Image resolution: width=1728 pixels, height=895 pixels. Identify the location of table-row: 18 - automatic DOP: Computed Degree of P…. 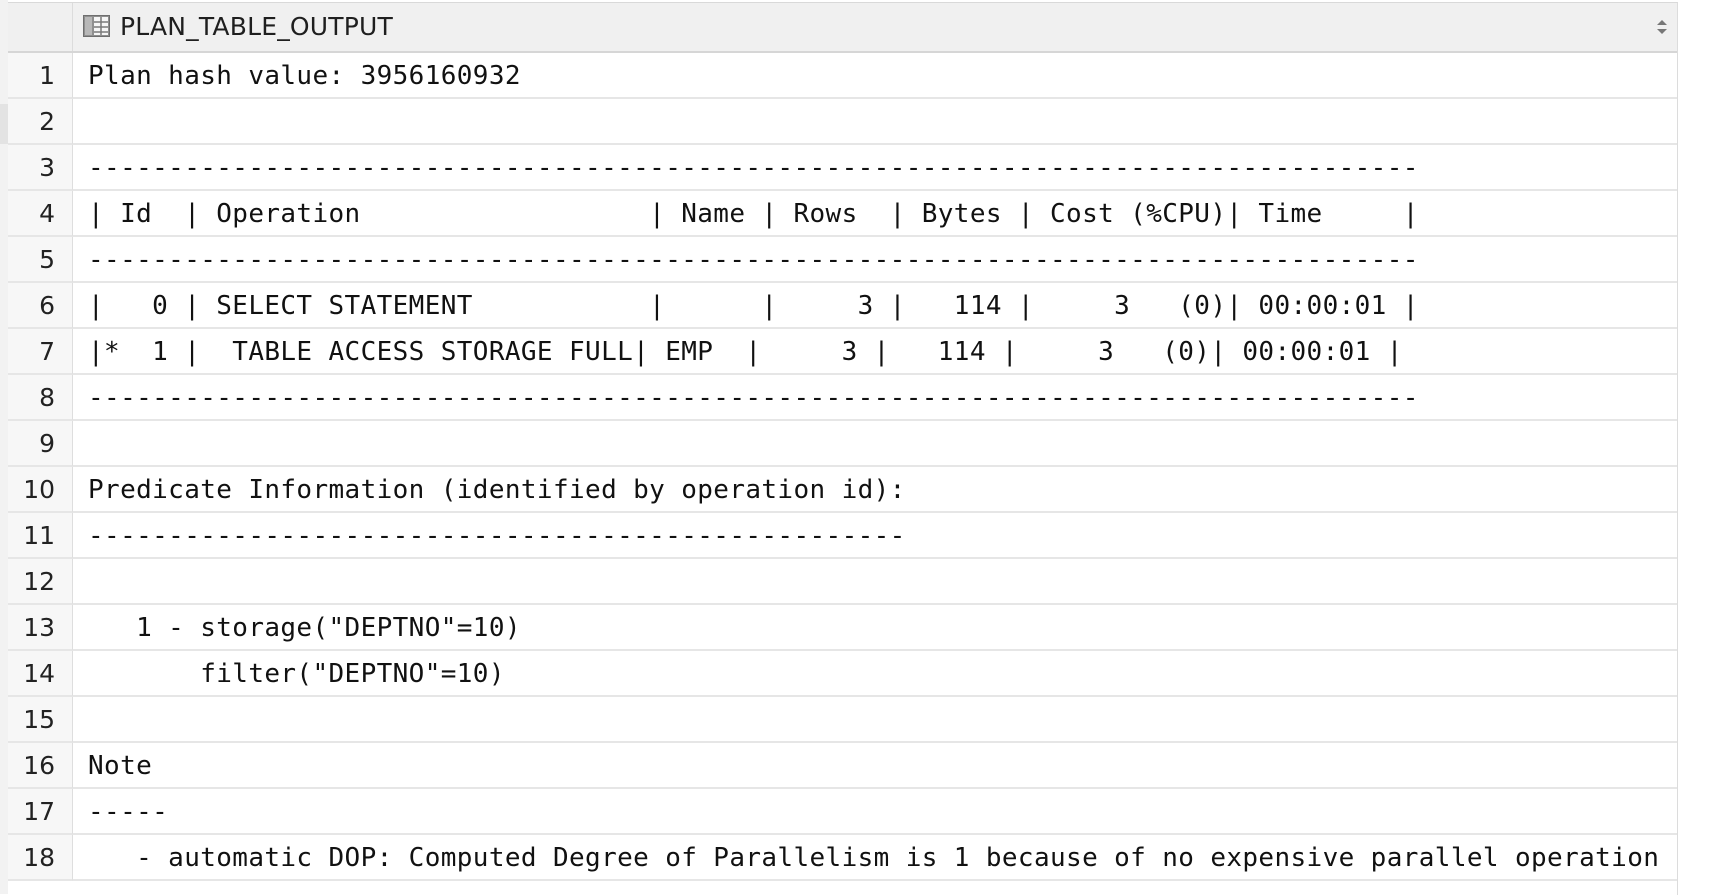
(842, 858).